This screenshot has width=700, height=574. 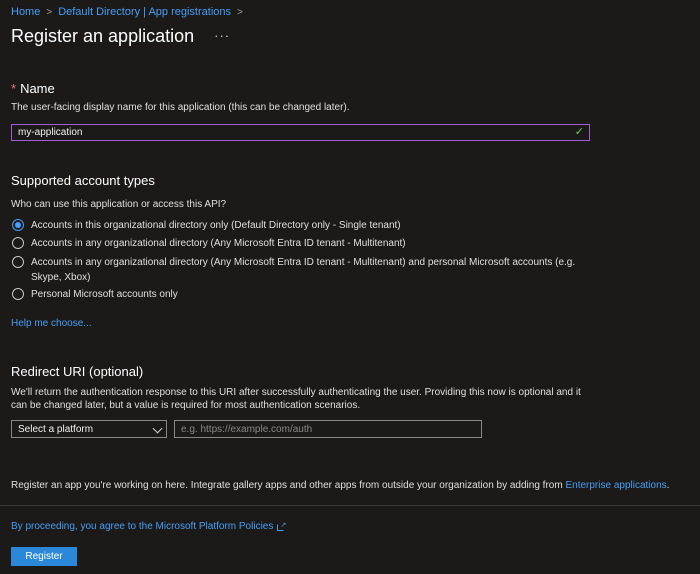 What do you see at coordinates (50, 132) in the screenshot?
I see `name-input-value: my-application` at bounding box center [50, 132].